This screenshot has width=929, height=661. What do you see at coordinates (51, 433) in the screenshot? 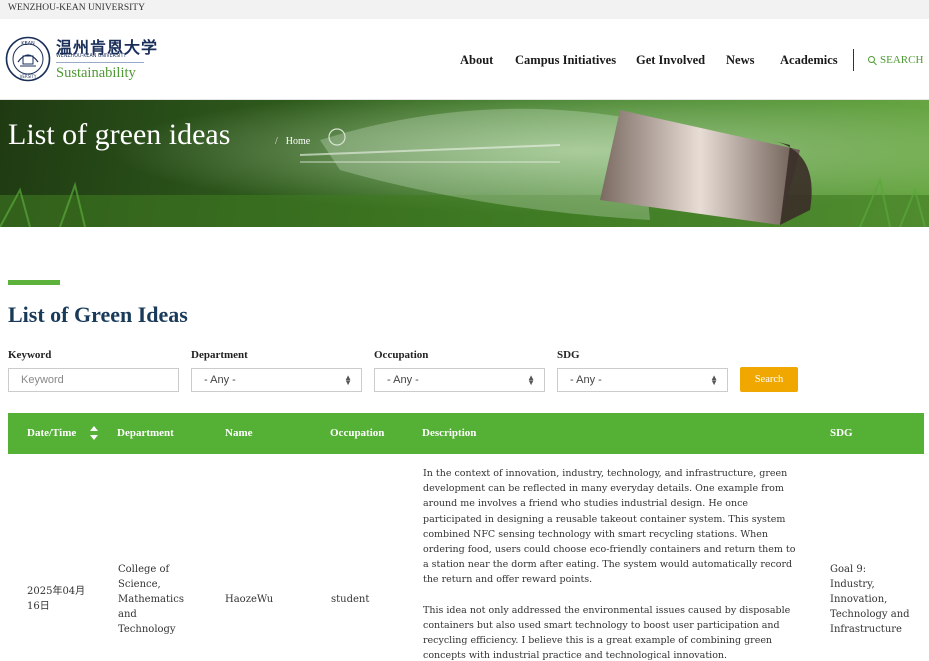
I see `column-header-date: Date/Time` at bounding box center [51, 433].